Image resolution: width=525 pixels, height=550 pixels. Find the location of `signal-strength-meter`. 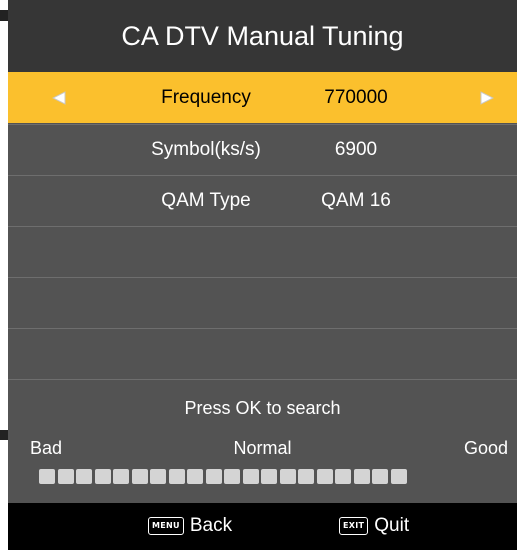

signal-strength-meter is located at coordinates (224, 476).